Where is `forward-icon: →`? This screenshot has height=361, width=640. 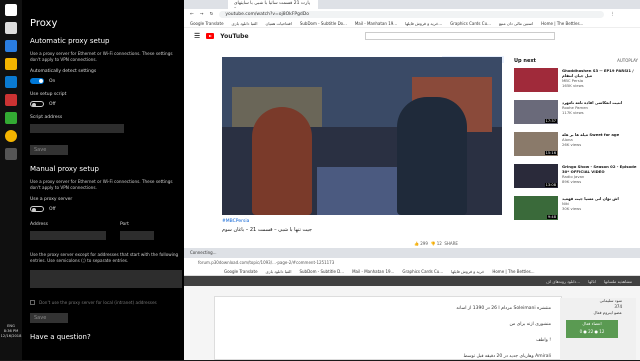 forward-icon: → is located at coordinates (202, 14).